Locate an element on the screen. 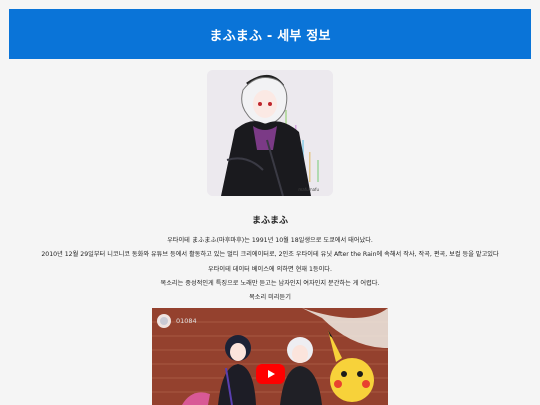 The width and height of the screenshot is (540, 405). video-player: 01084 is located at coordinates (270, 356).